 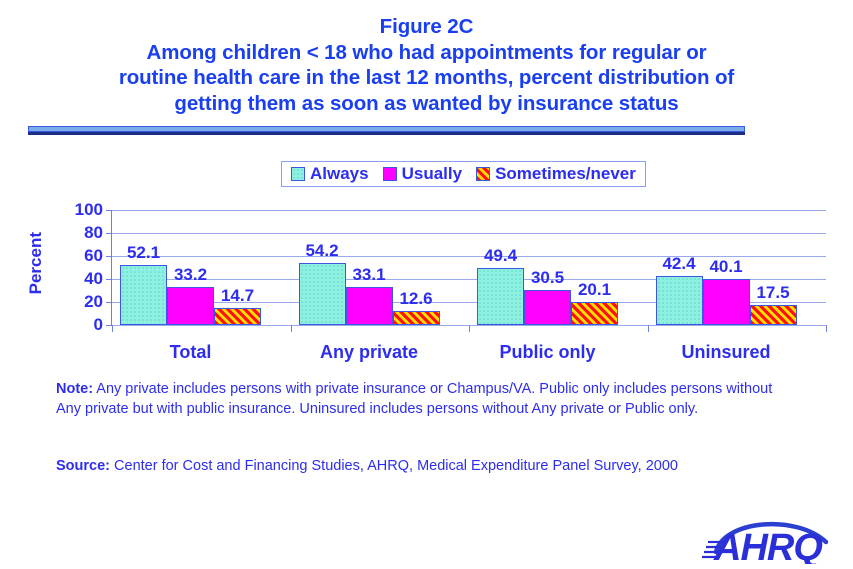 What do you see at coordinates (679, 264) in the screenshot?
I see `bar-value-uninsured-always: 42.4` at bounding box center [679, 264].